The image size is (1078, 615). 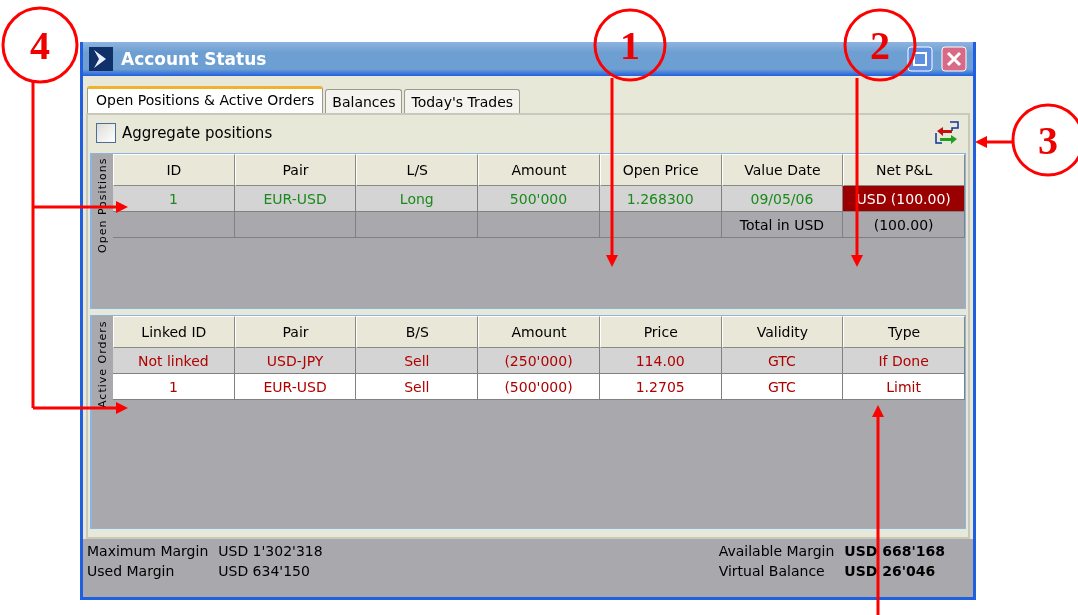 I want to click on table-cell: 1.2705, so click(x=660, y=387).